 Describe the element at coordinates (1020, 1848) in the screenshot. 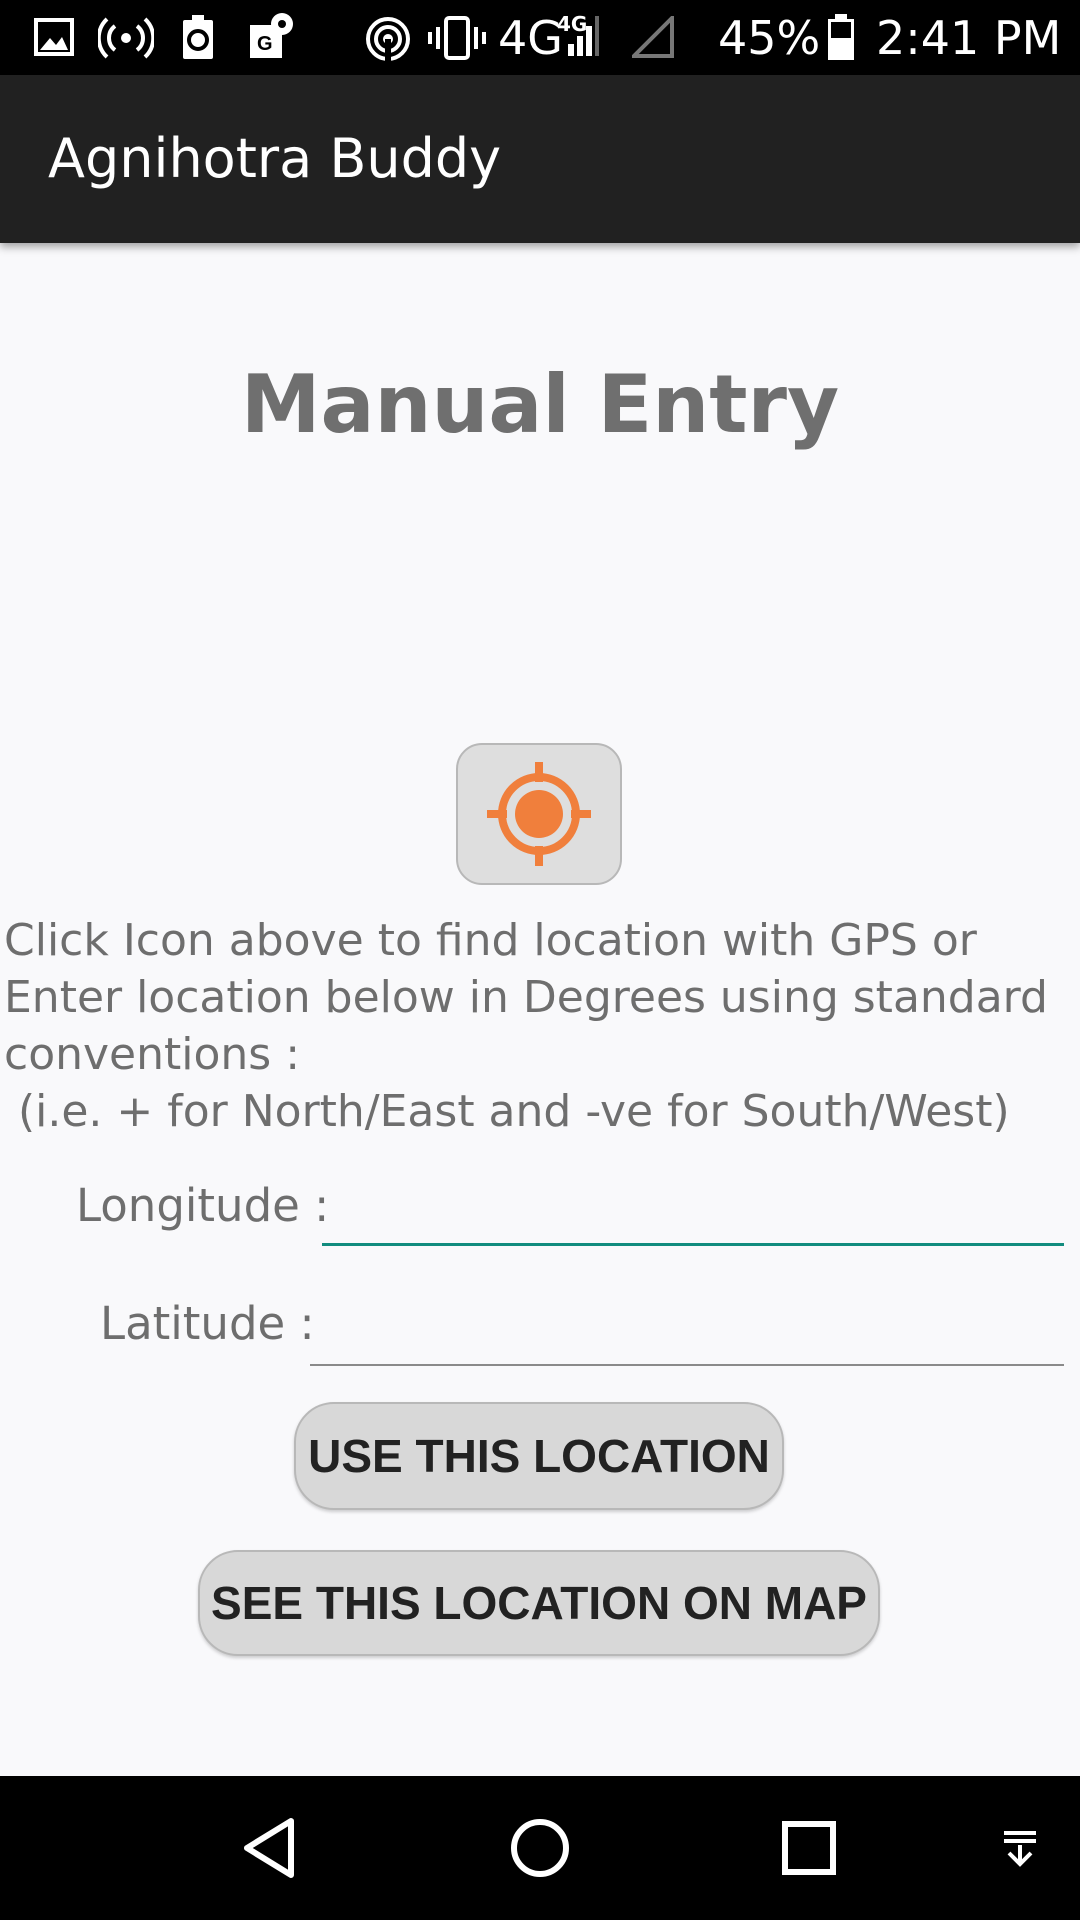

I see `notifications-down-icon` at that location.